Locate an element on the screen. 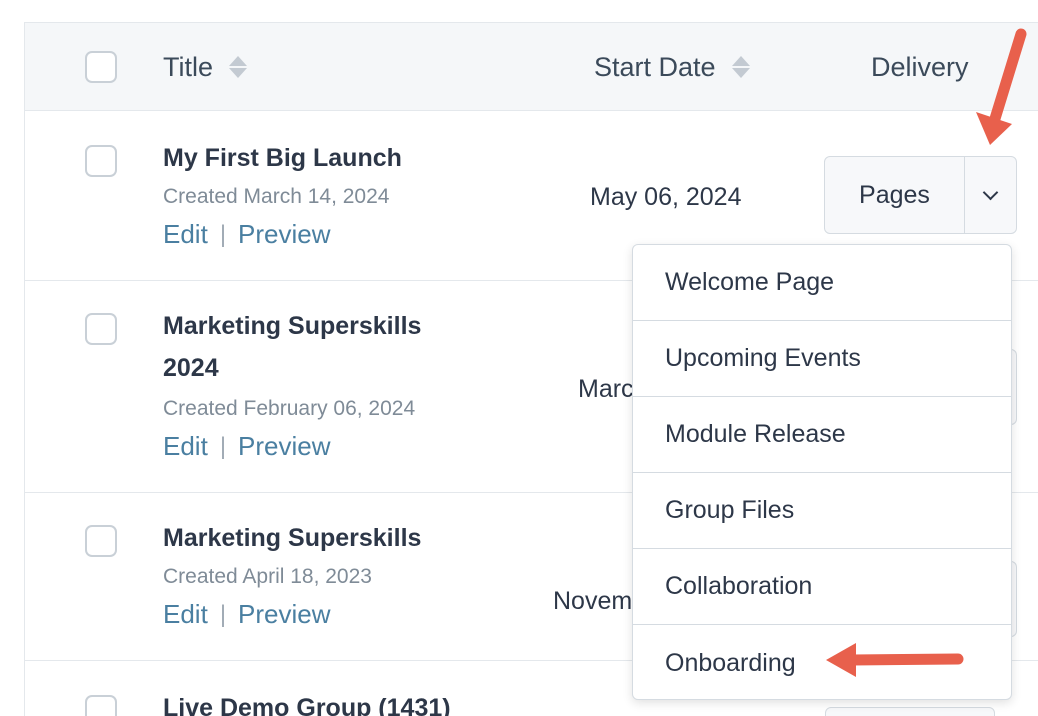 The height and width of the screenshot is (716, 1038). select-all-checkbox is located at coordinates (101, 67).